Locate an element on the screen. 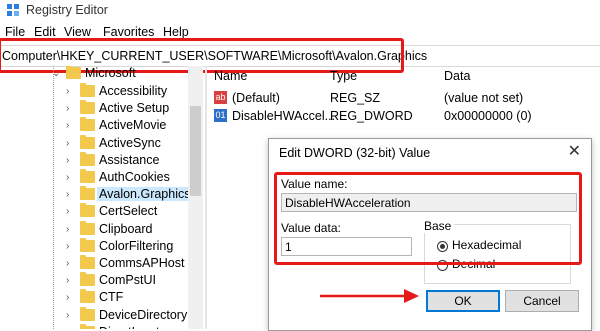 The height and width of the screenshot is (331, 600). menu-view: View is located at coordinates (77, 32).